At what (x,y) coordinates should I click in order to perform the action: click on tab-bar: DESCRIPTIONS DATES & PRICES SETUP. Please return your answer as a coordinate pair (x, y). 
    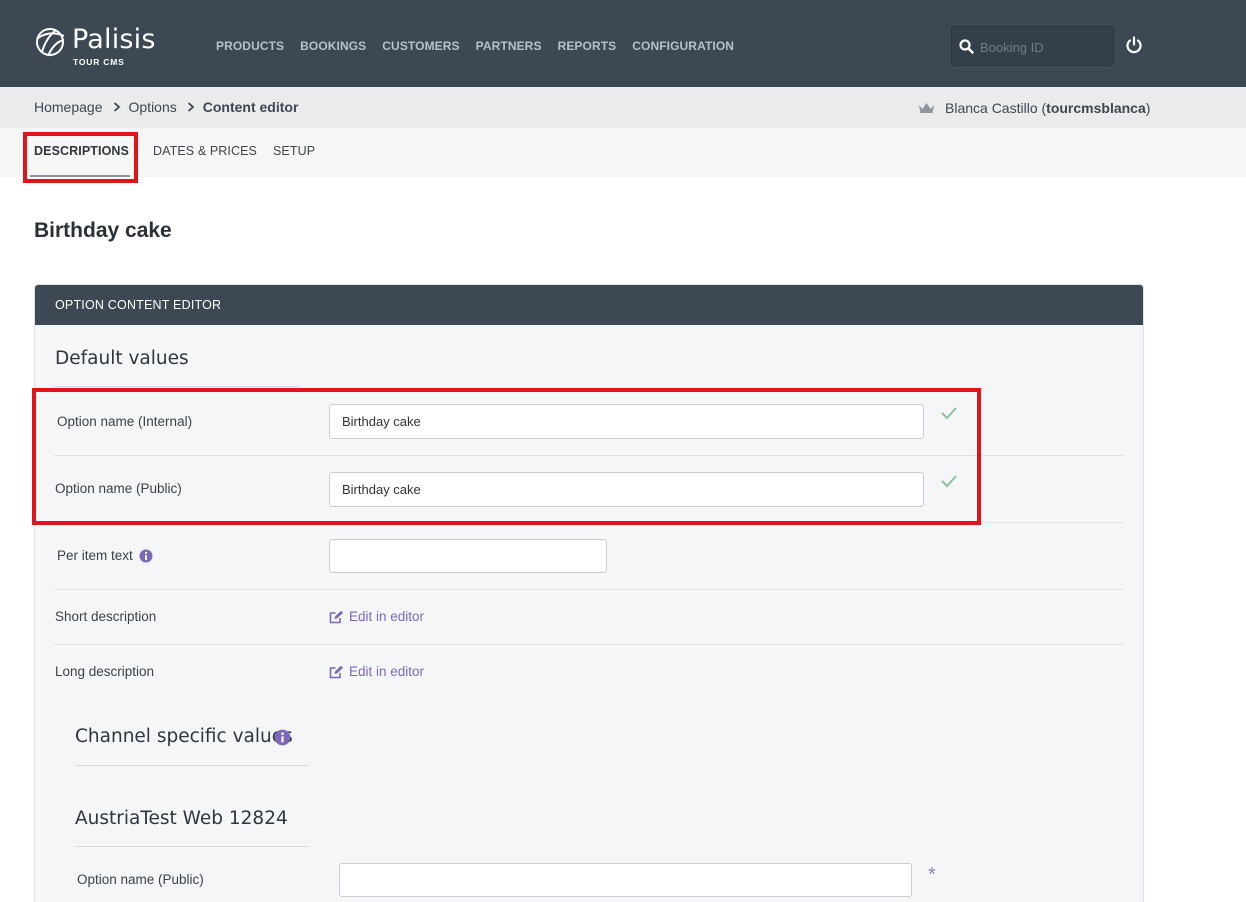
    Looking at the image, I should click on (623, 152).